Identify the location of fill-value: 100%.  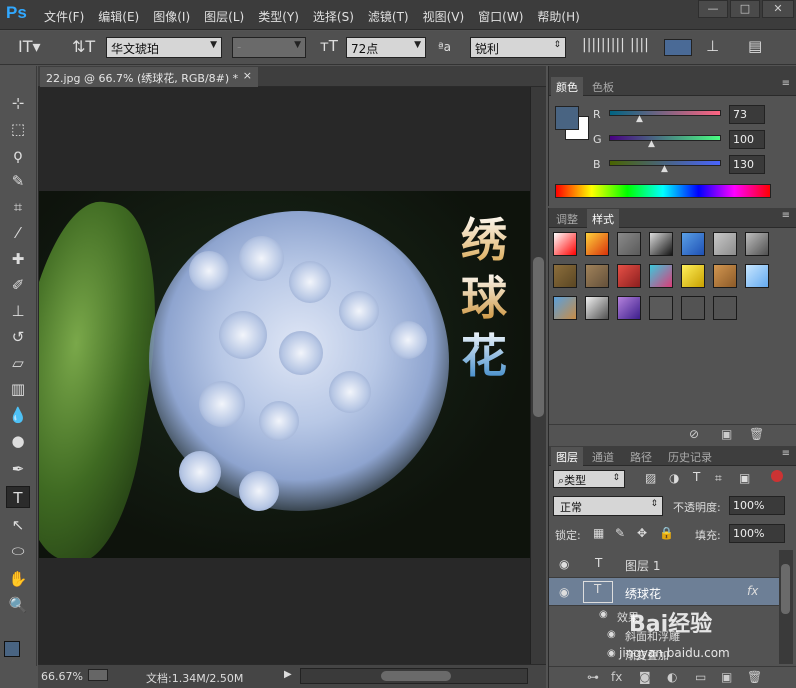
(757, 533).